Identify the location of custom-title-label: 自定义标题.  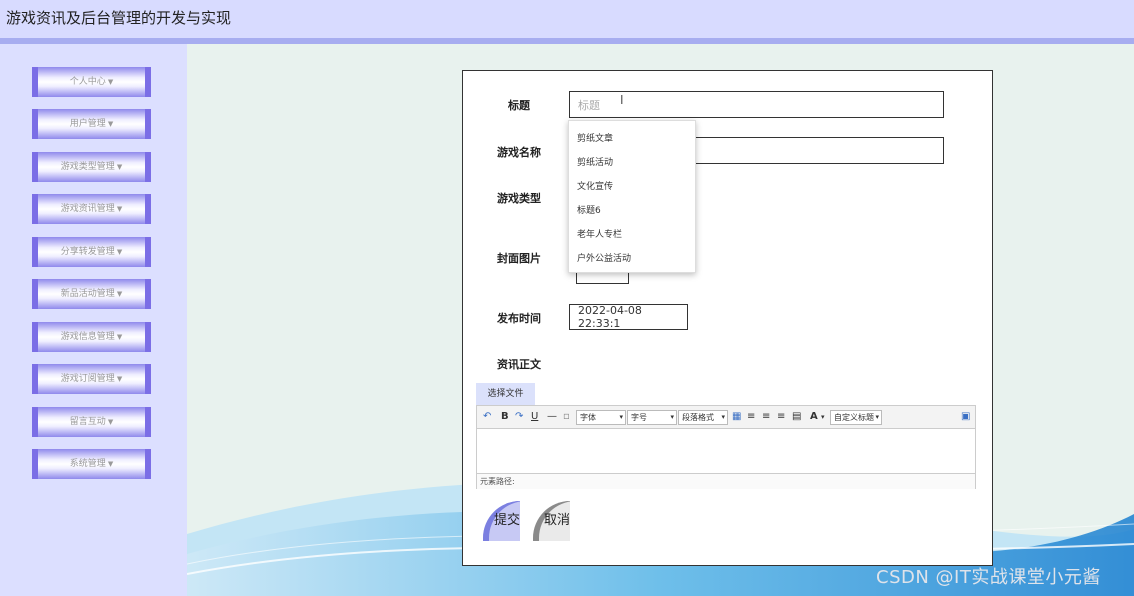
(854, 417).